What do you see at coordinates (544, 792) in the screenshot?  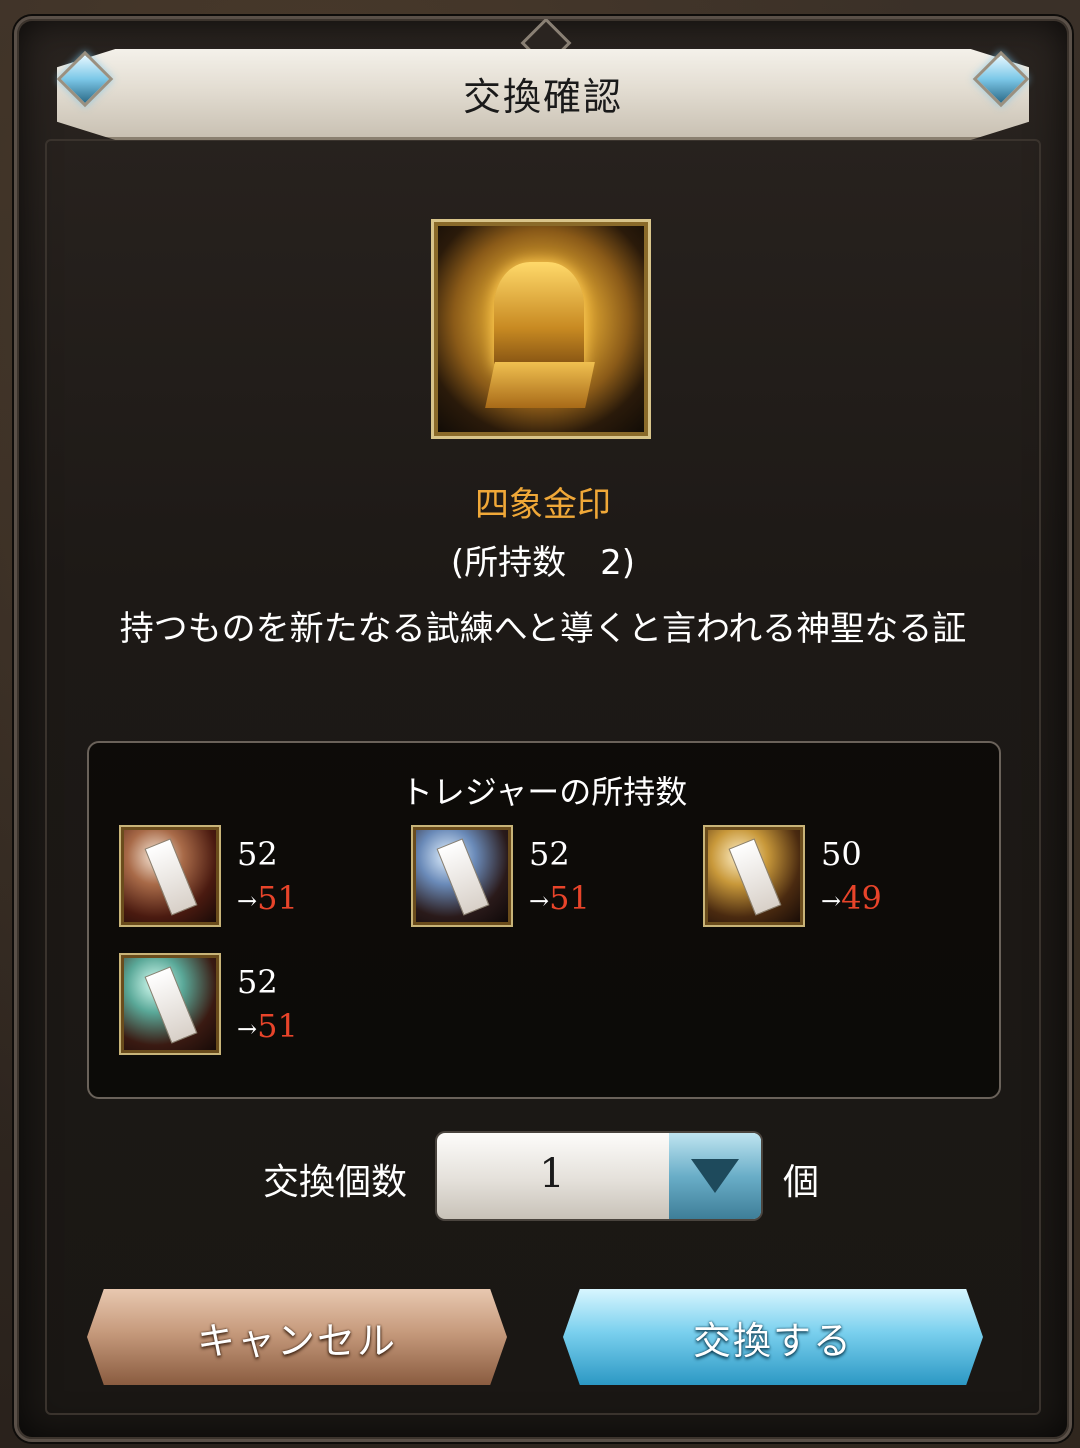 I see `treasure-panel-title: トレジャーの所持数` at bounding box center [544, 792].